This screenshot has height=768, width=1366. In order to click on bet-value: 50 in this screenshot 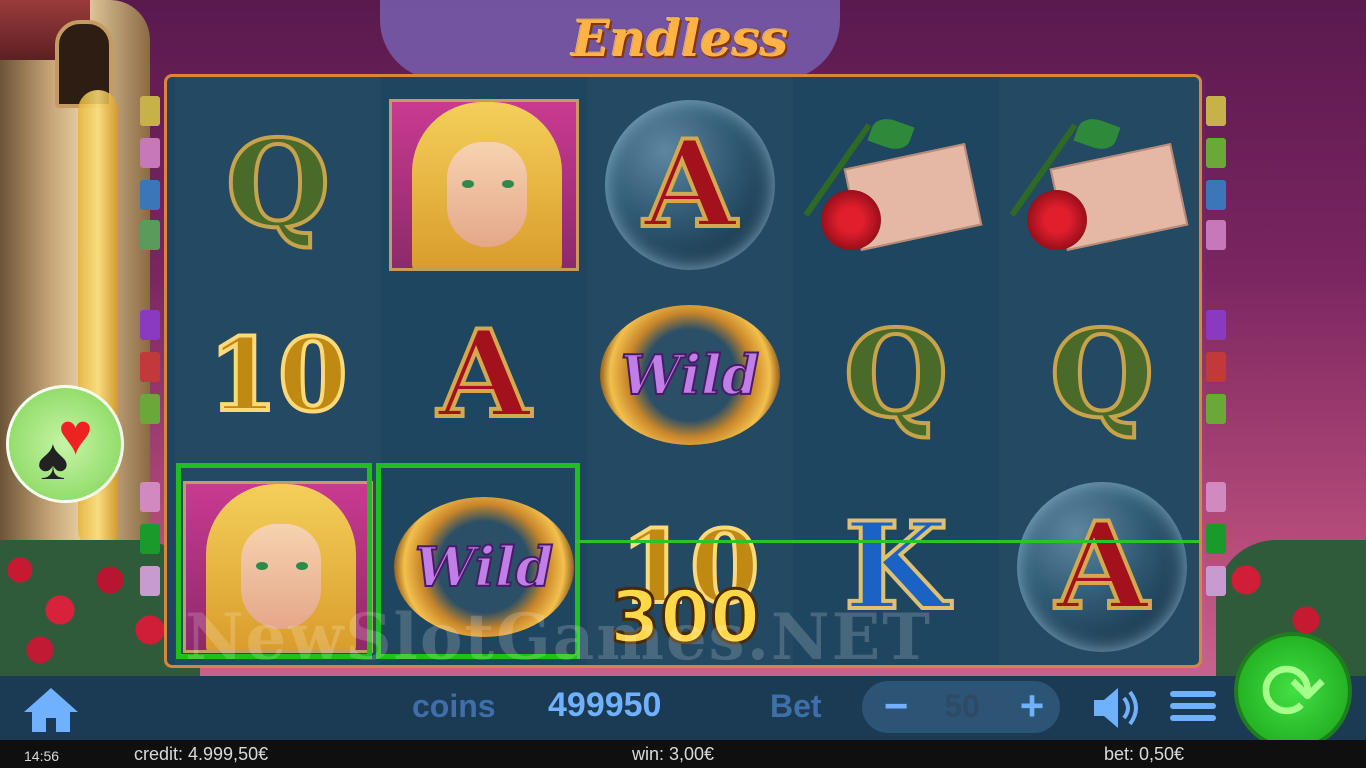, I will do `click(962, 706)`.